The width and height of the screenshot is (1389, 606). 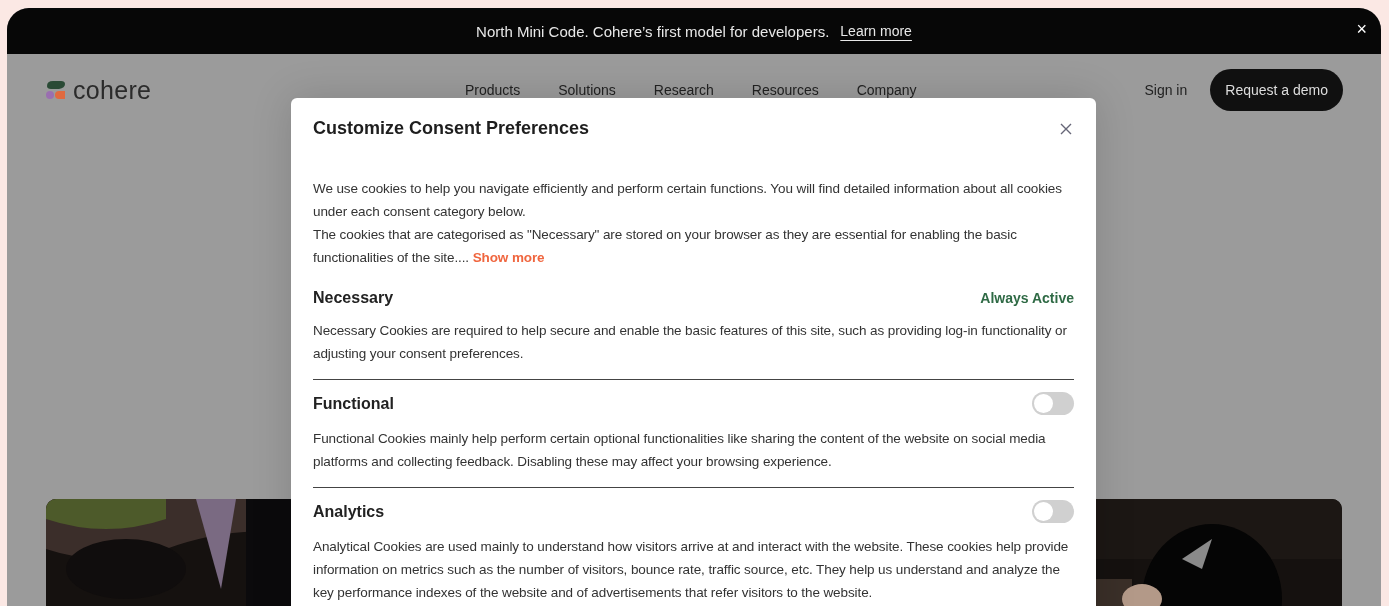 I want to click on nav-link: Research, so click(x=683, y=90).